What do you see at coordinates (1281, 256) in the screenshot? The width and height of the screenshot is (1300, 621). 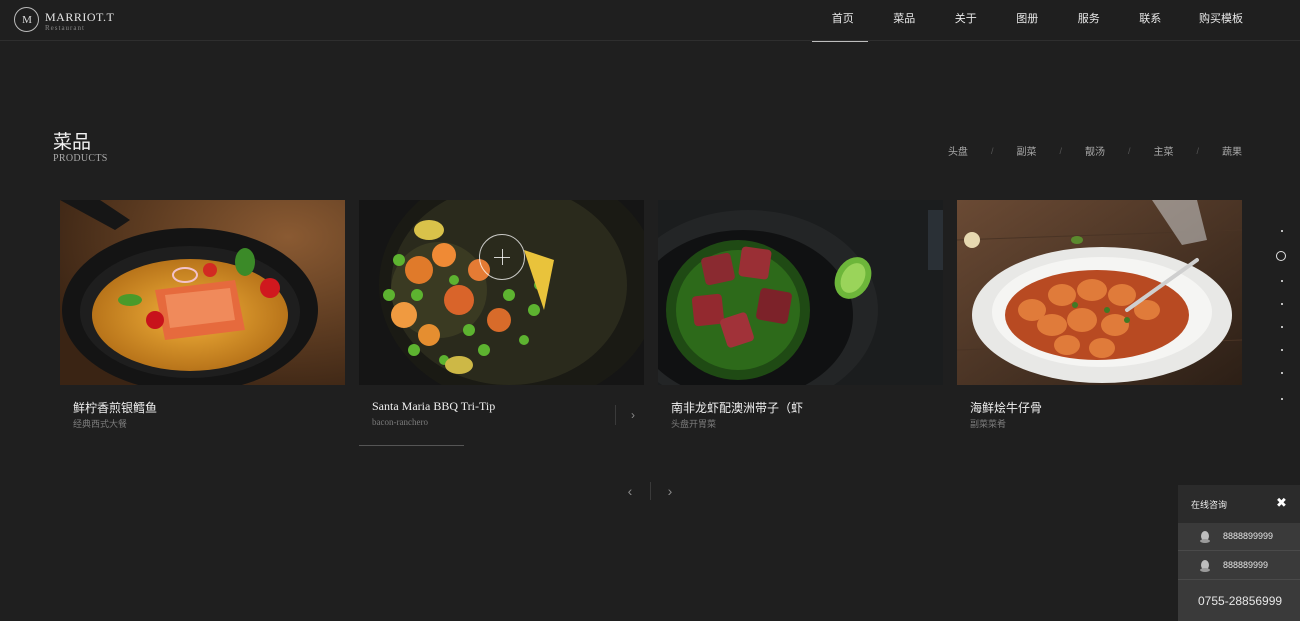 I see `side-dot-active` at bounding box center [1281, 256].